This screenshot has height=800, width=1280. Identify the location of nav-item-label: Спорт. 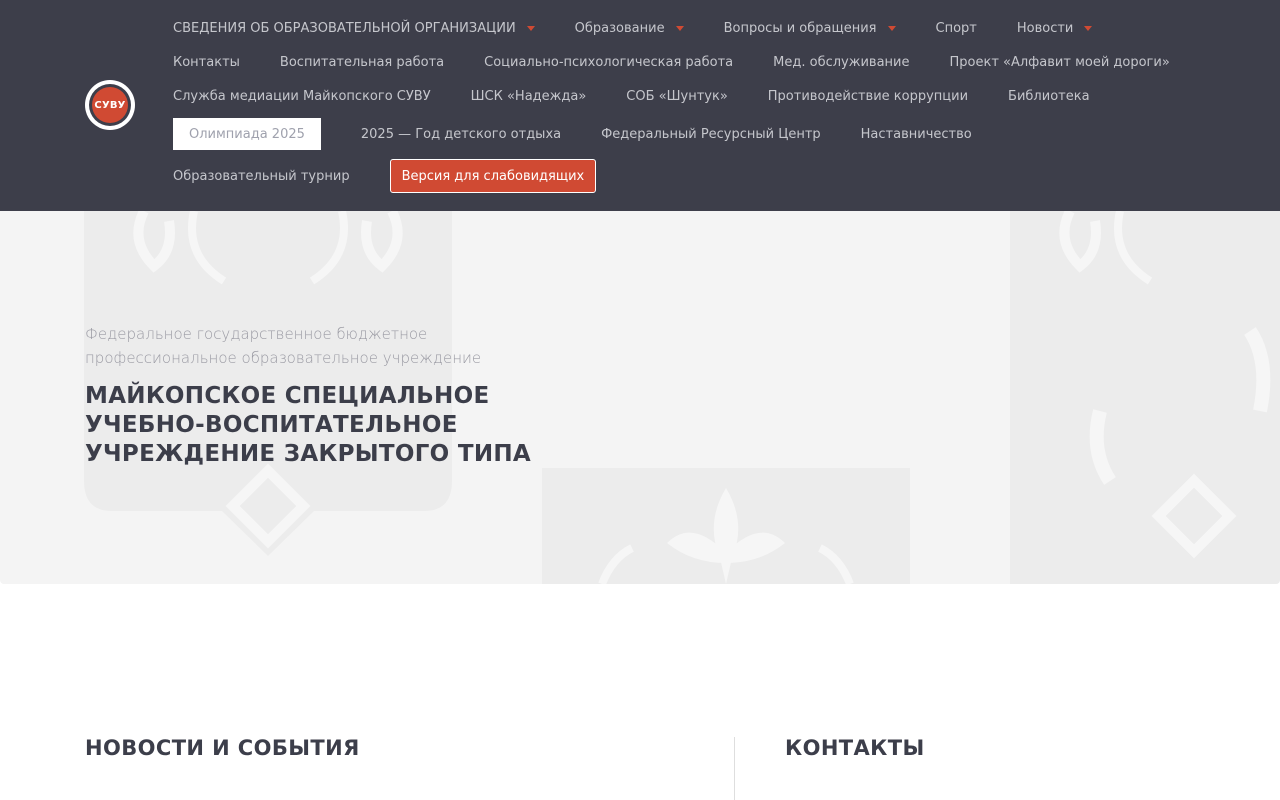
(956, 28).